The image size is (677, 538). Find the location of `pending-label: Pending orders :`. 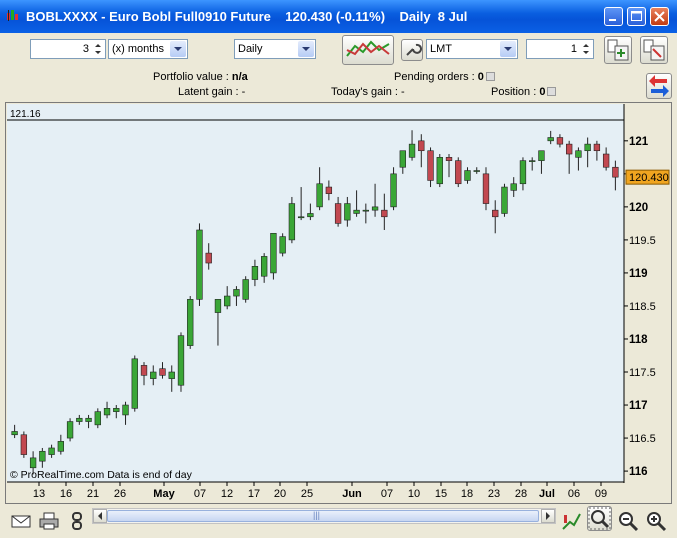

pending-label: Pending orders : is located at coordinates (434, 77).